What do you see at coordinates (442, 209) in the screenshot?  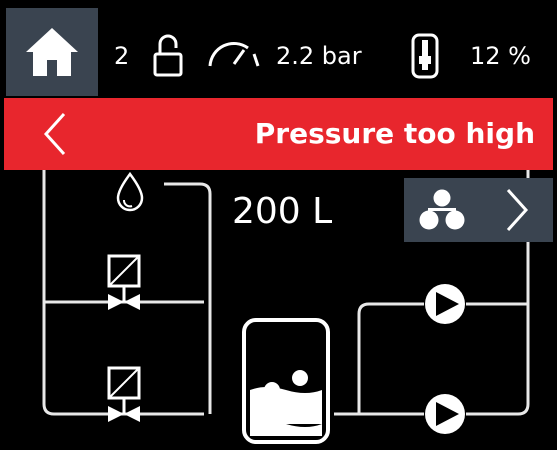 I see `pump-group-icon` at bounding box center [442, 209].